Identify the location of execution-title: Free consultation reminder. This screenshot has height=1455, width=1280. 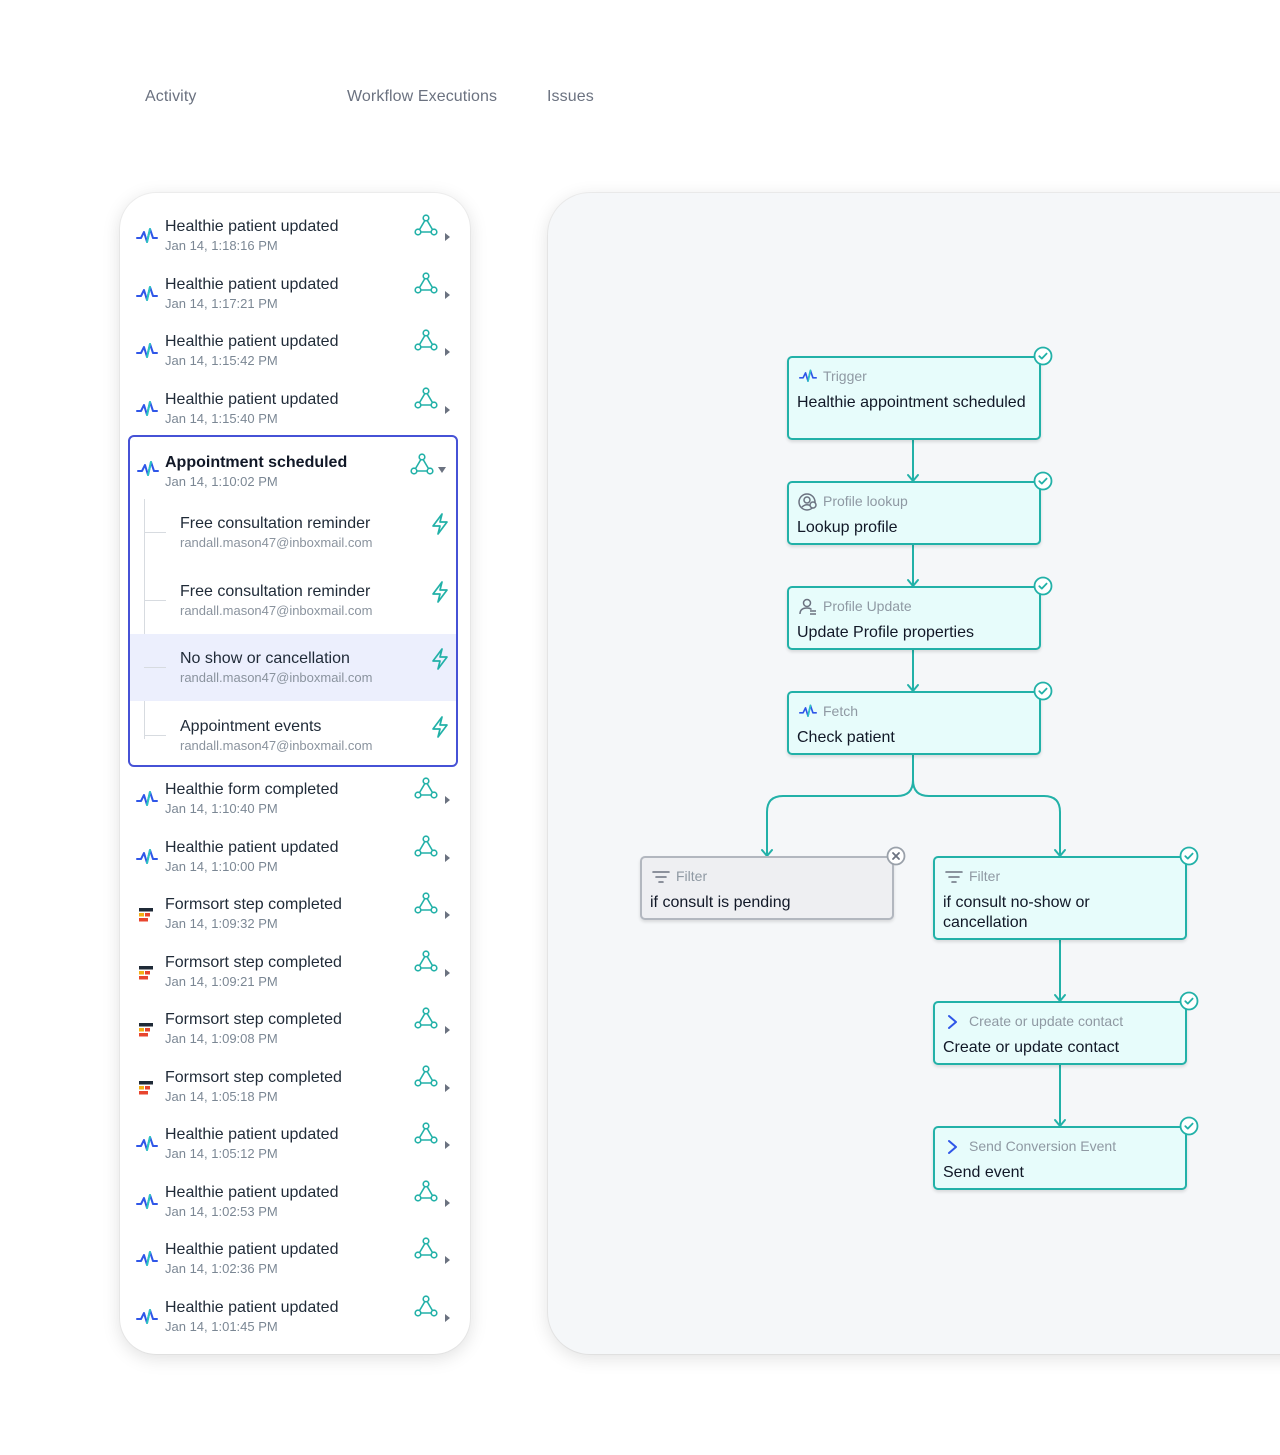
(275, 523).